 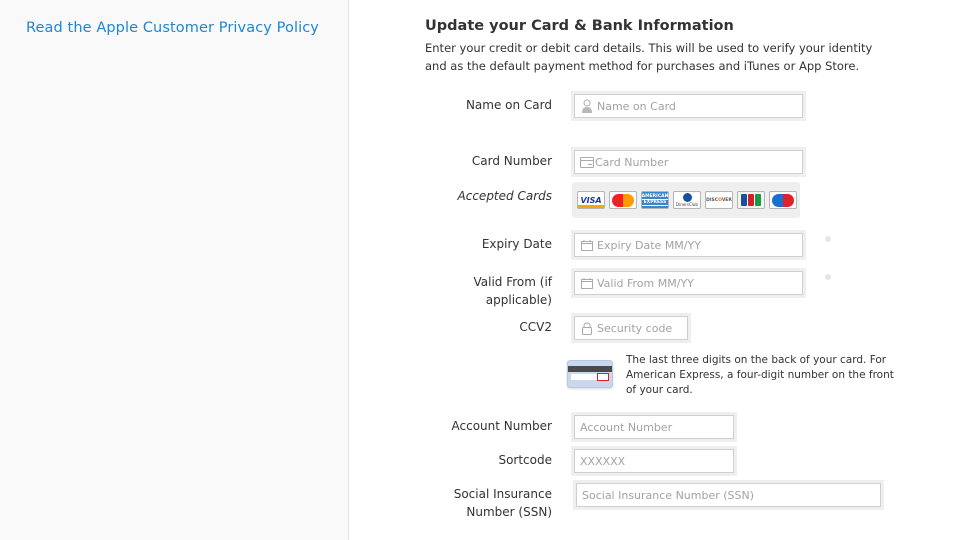 I want to click on card-number-input, so click(x=698, y=162).